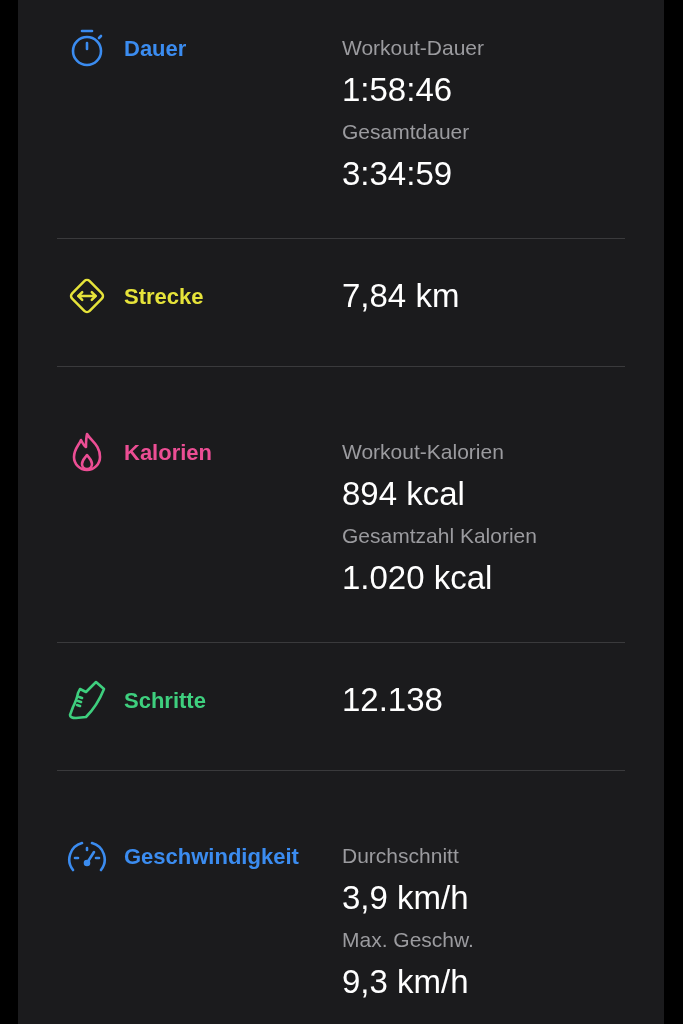 This screenshot has width=683, height=1024. Describe the element at coordinates (168, 452) in the screenshot. I see `section-label: Kalorien` at that location.